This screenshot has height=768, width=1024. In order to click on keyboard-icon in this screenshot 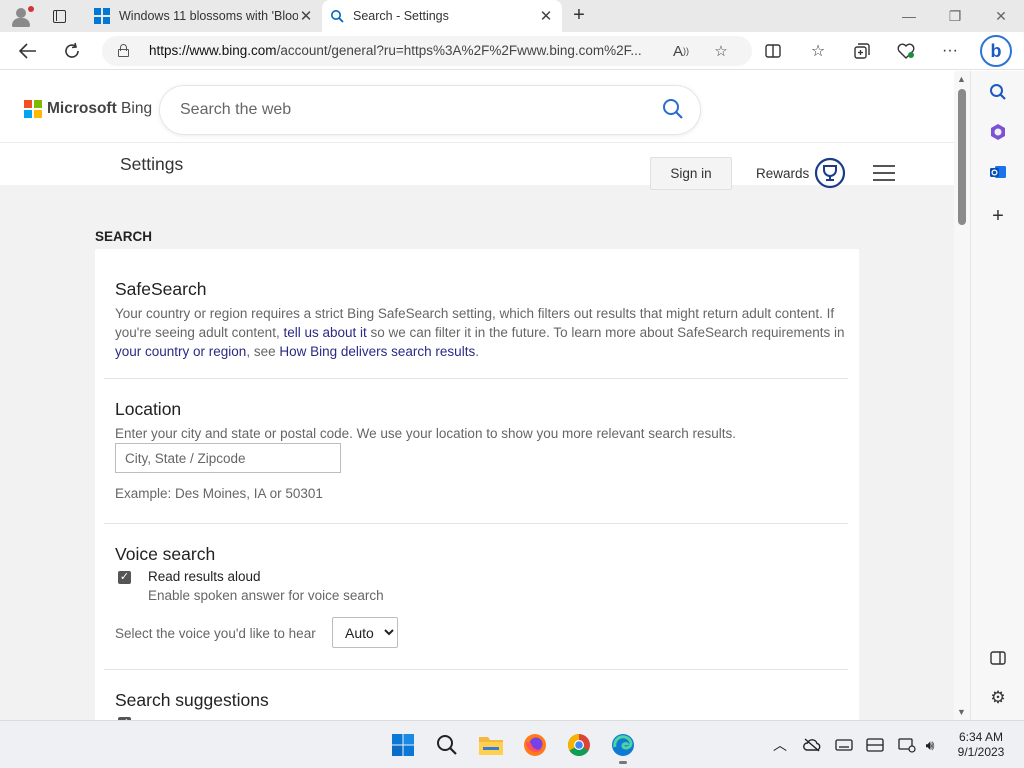, I will do `click(844, 745)`.